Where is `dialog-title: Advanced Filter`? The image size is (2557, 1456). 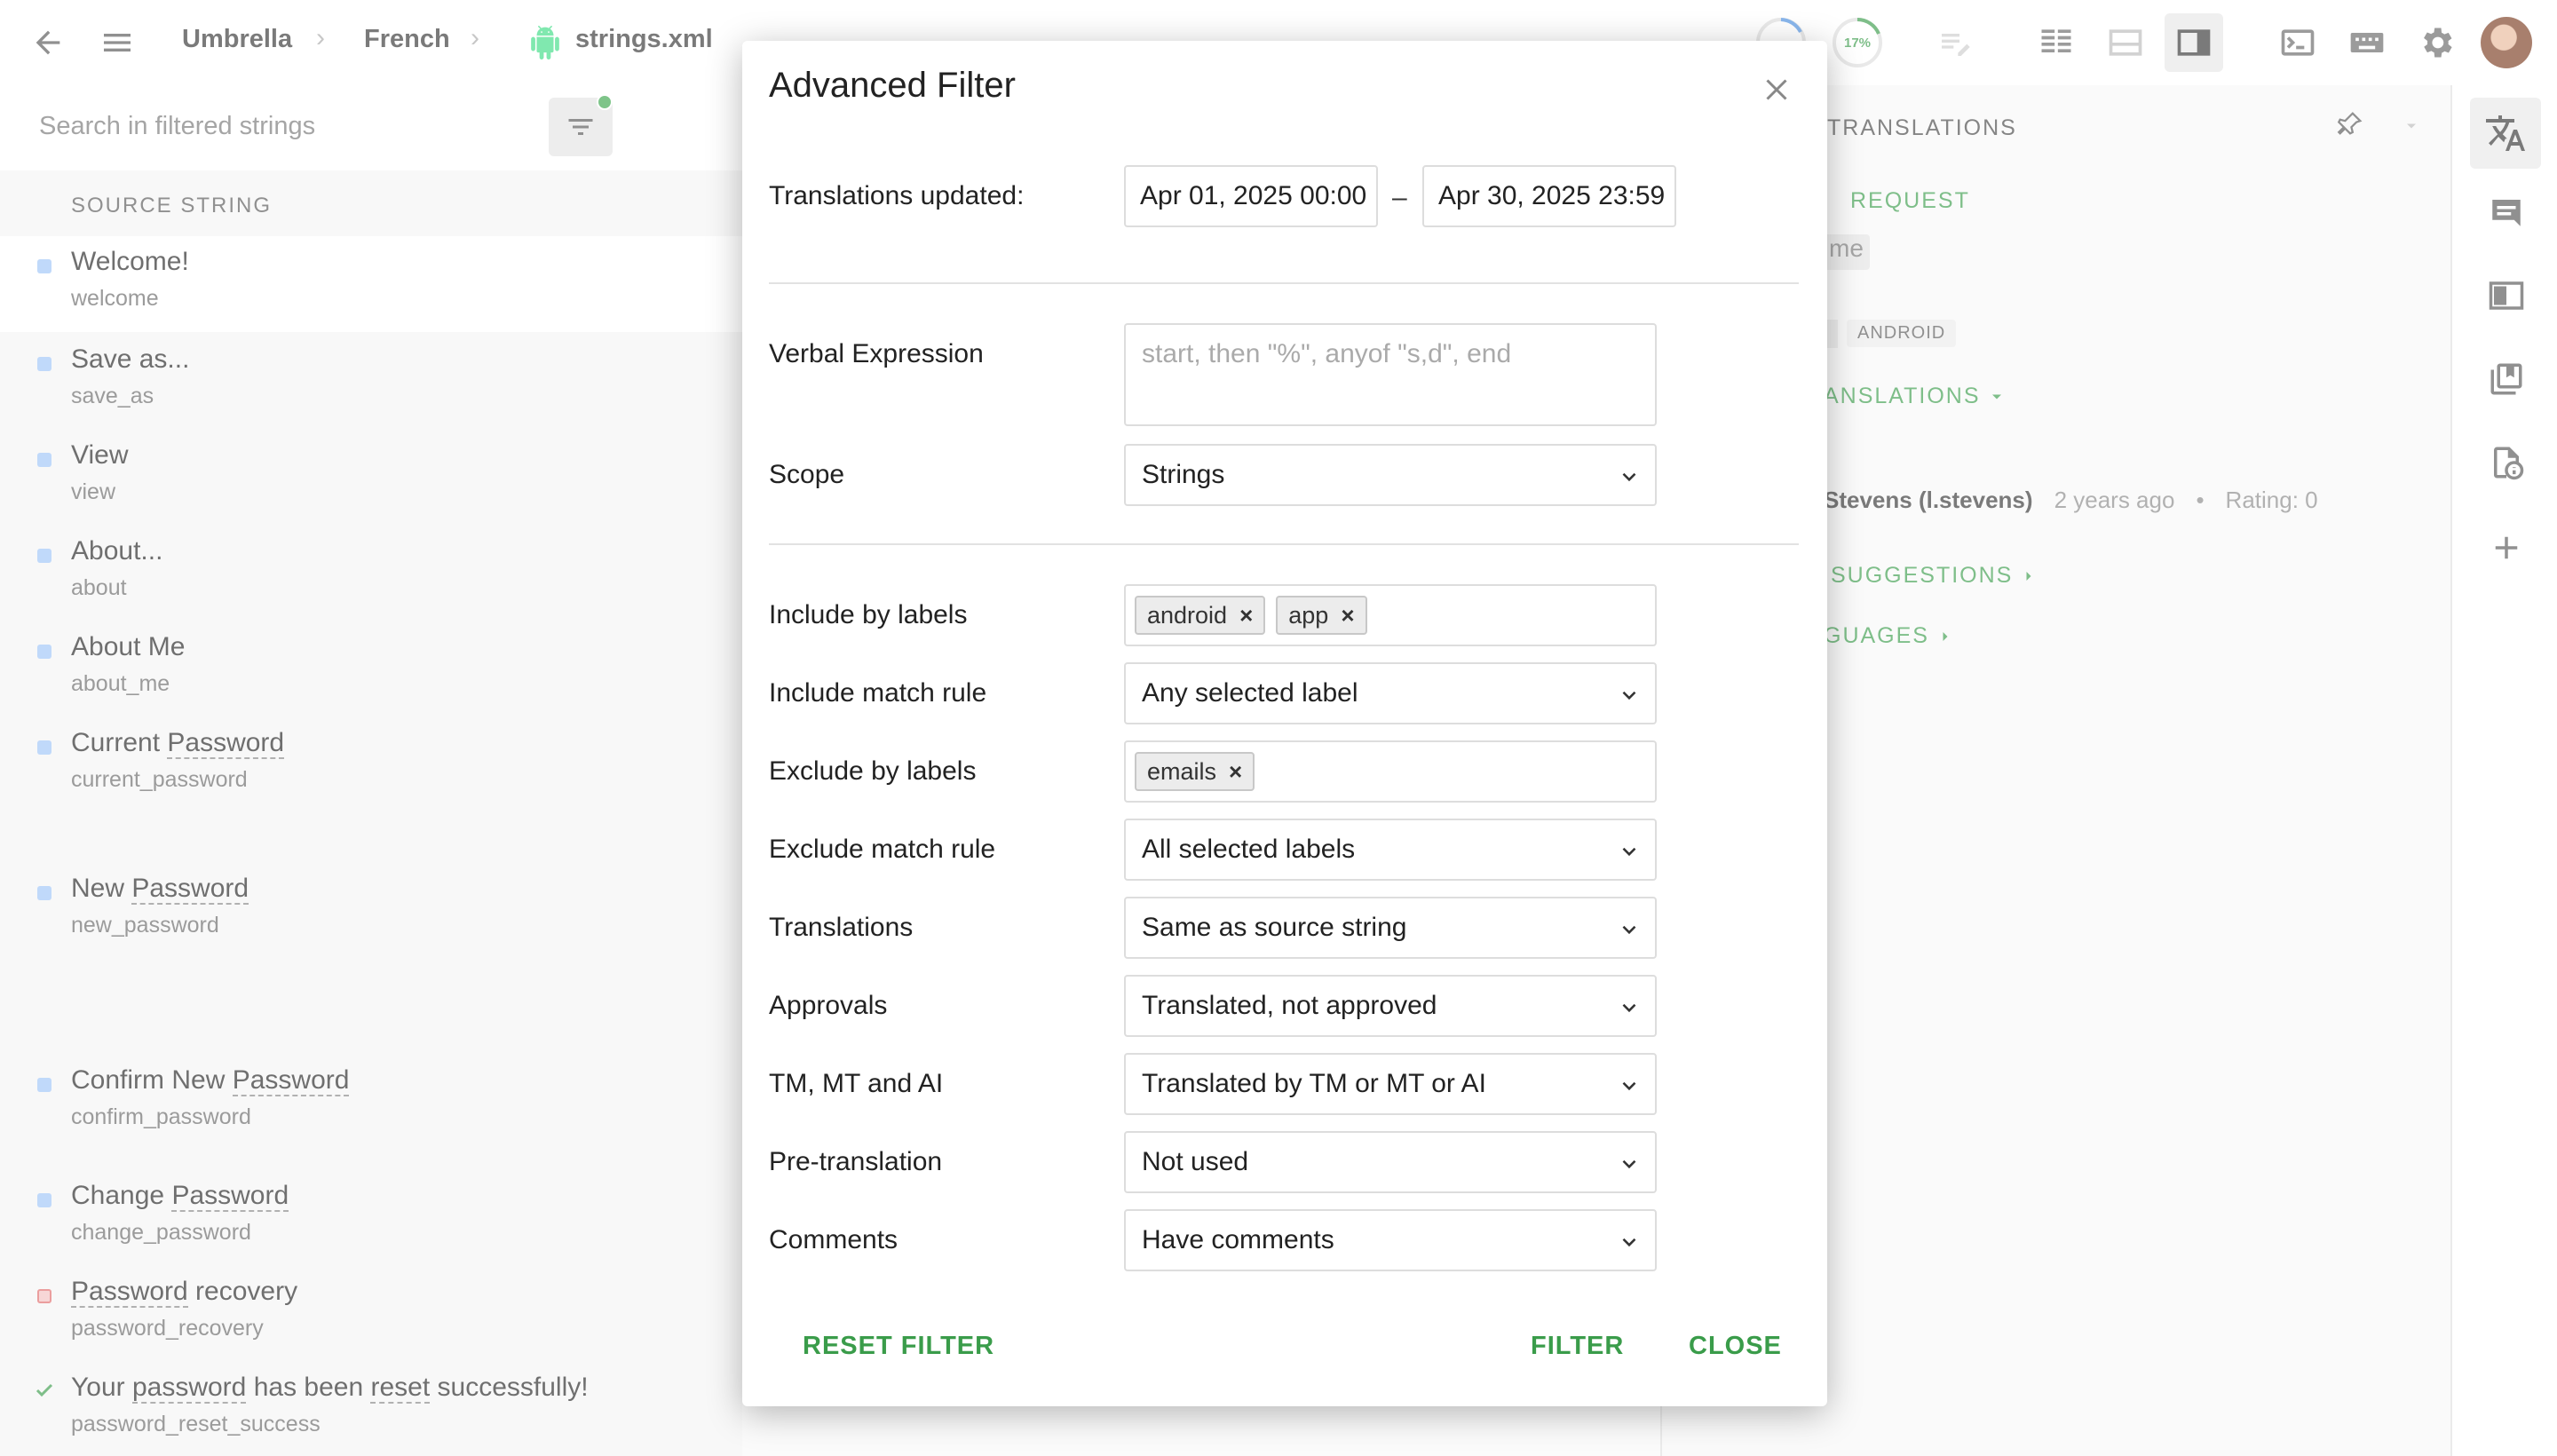
dialog-title: Advanced Filter is located at coordinates (892, 85).